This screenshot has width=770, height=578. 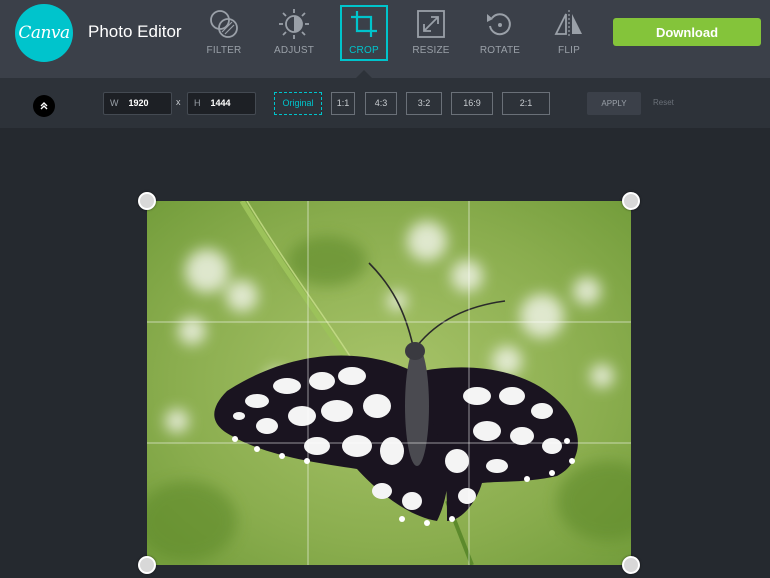 I want to click on filter-icon, so click(x=224, y=24).